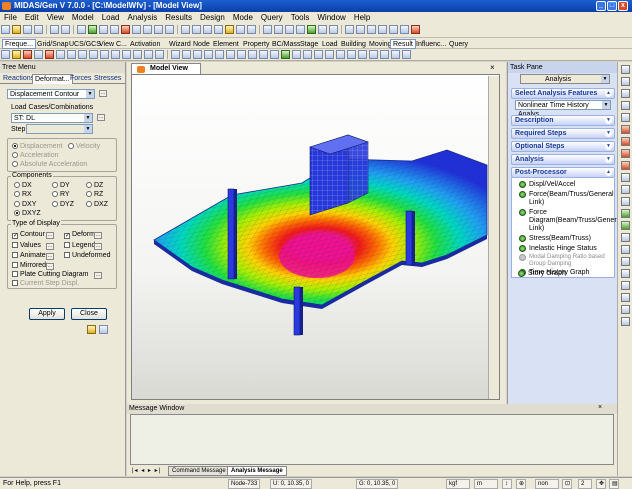  What do you see at coordinates (148, 54) in the screenshot?
I see `section-icon` at bounding box center [148, 54].